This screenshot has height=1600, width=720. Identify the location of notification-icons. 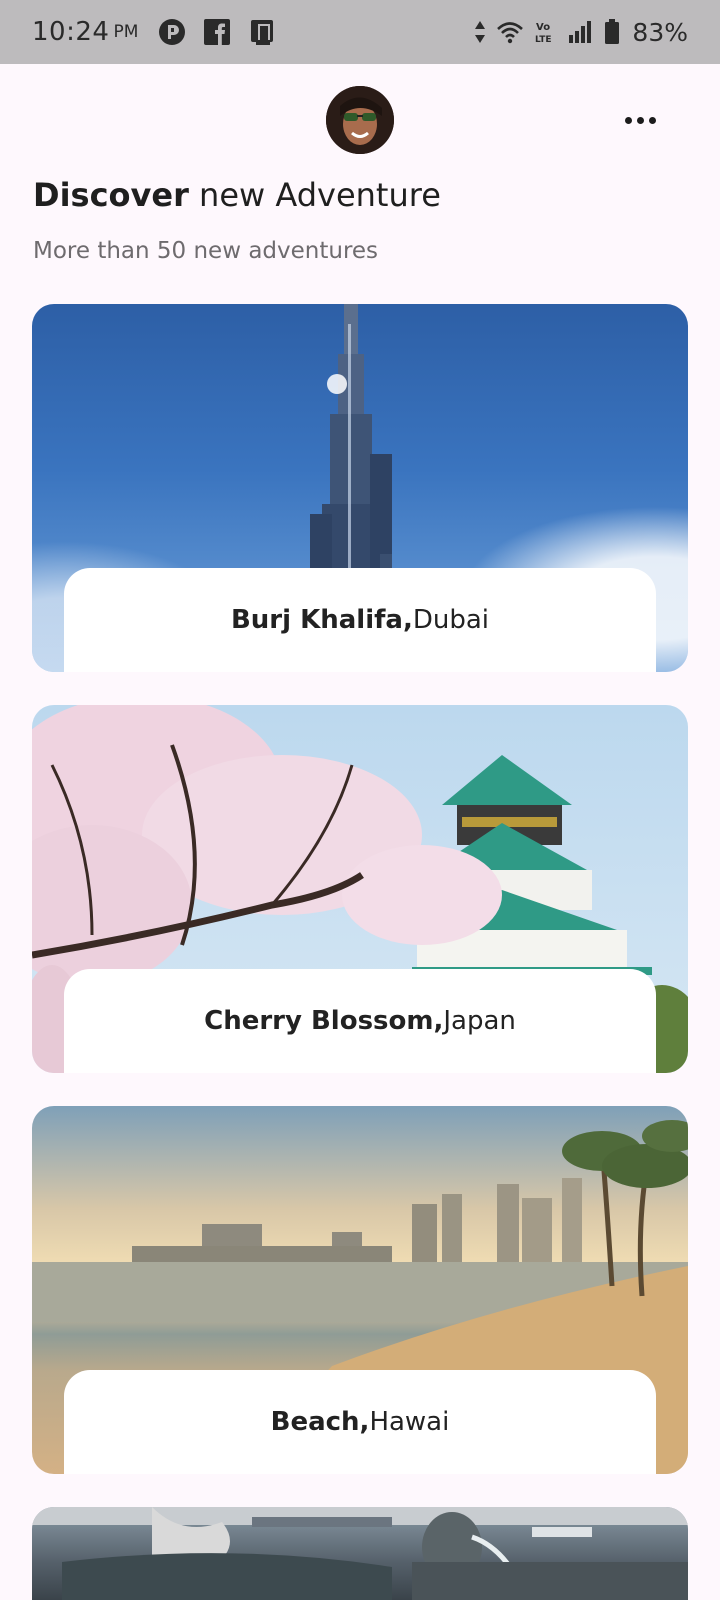
(218, 32).